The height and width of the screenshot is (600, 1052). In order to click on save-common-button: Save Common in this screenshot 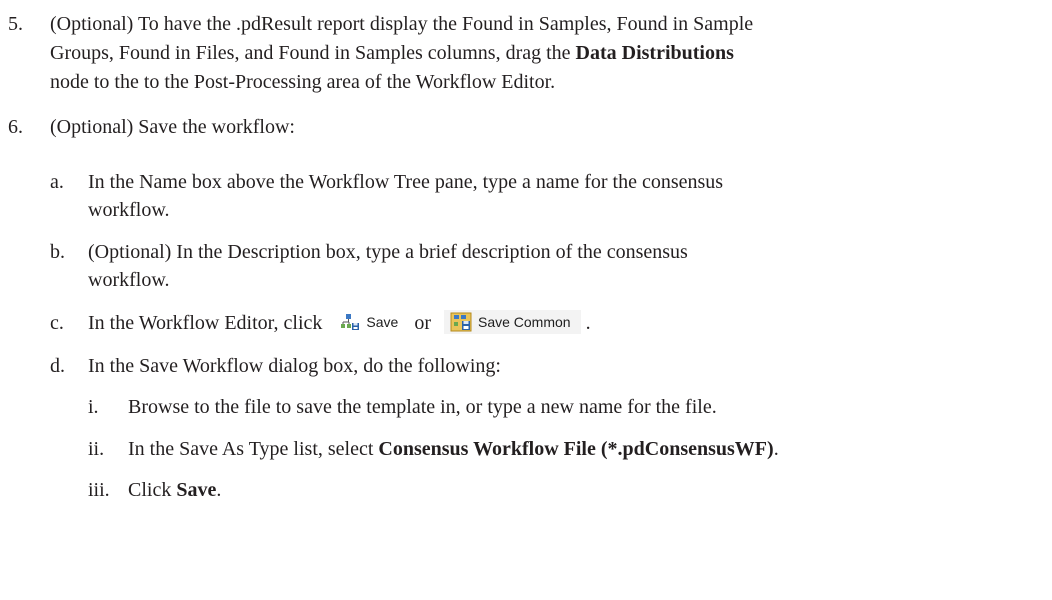, I will do `click(512, 322)`.